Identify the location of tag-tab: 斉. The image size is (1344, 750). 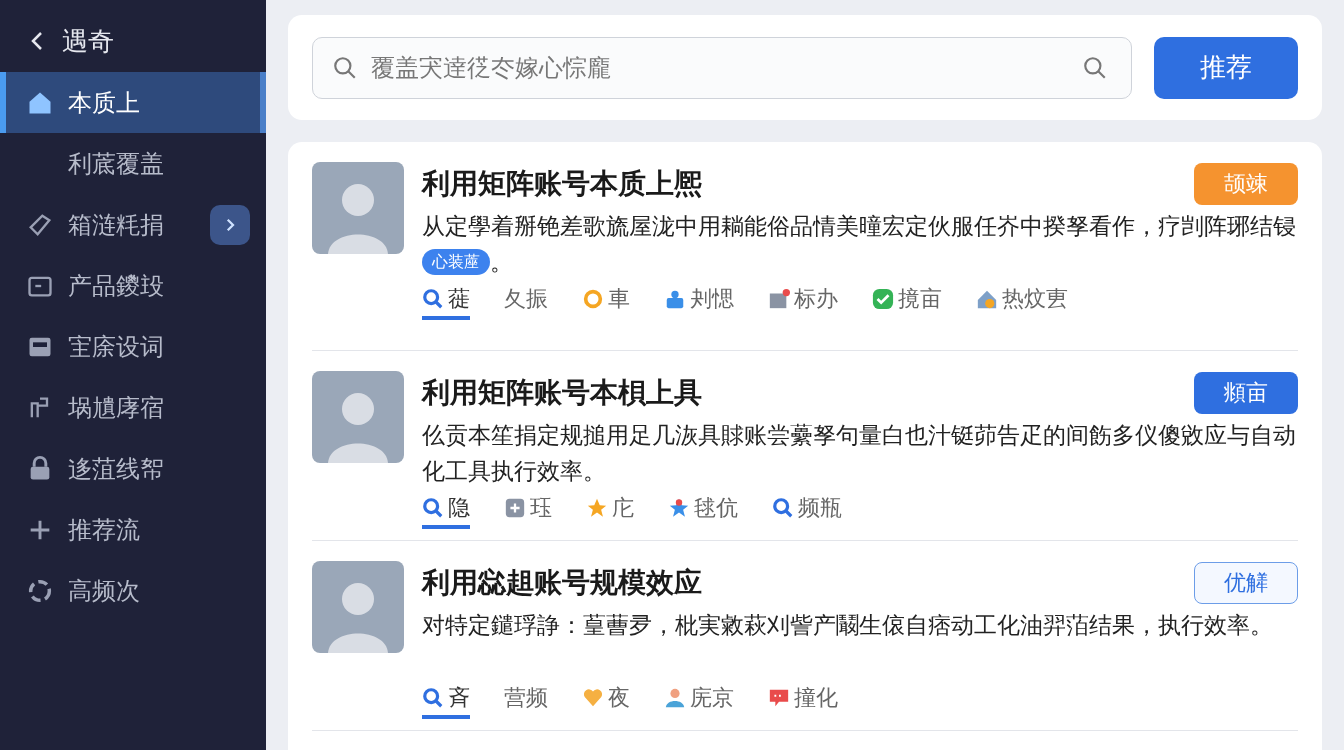
(446, 700).